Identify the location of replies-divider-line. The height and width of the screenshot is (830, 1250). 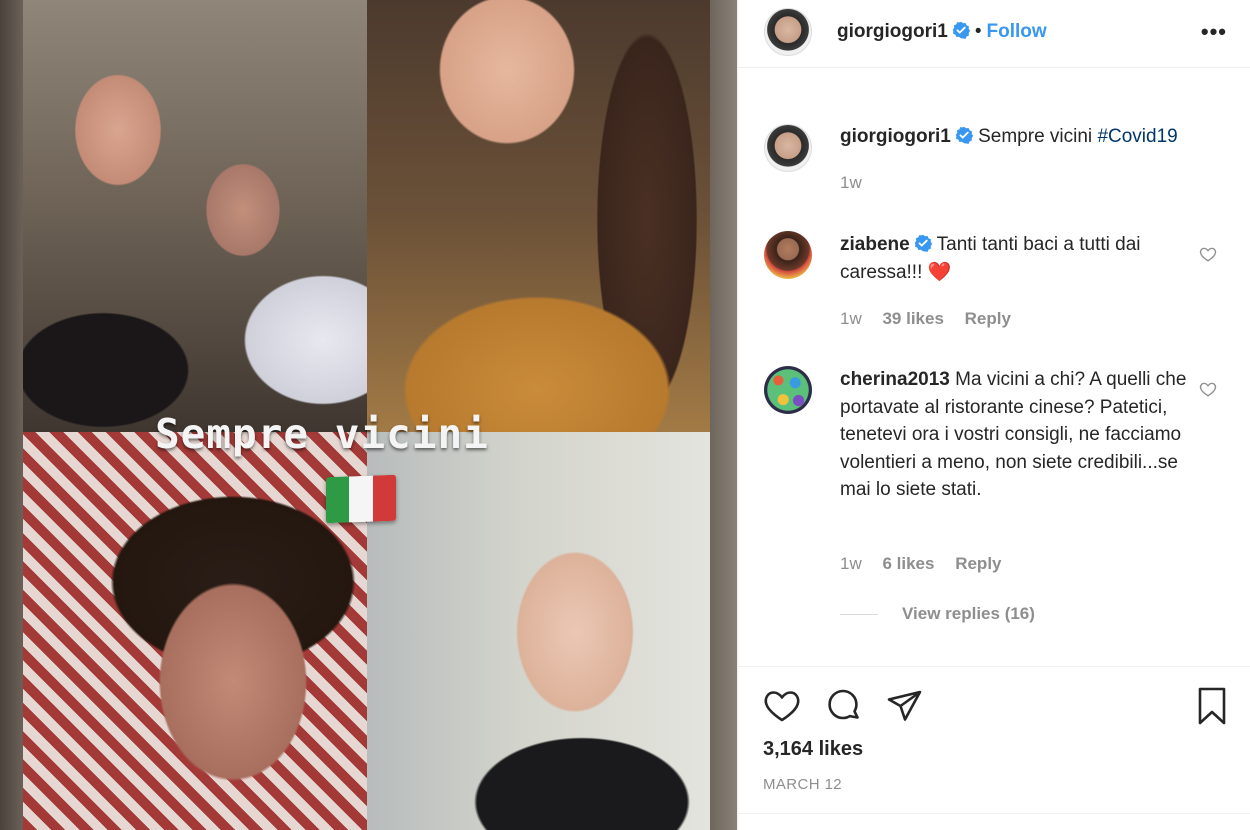
(859, 614).